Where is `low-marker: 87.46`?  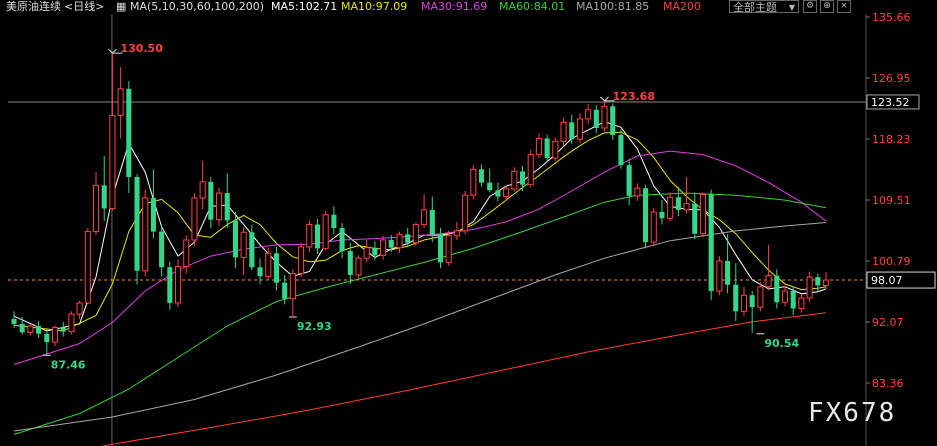 low-marker: 87.46 is located at coordinates (64, 362).